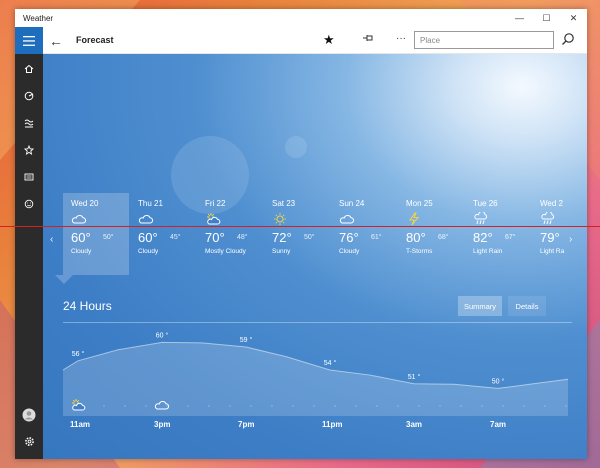 The width and height of the screenshot is (600, 468). What do you see at coordinates (301, 40) in the screenshot?
I see `app-bar: ← Forecast ★ ···` at bounding box center [301, 40].